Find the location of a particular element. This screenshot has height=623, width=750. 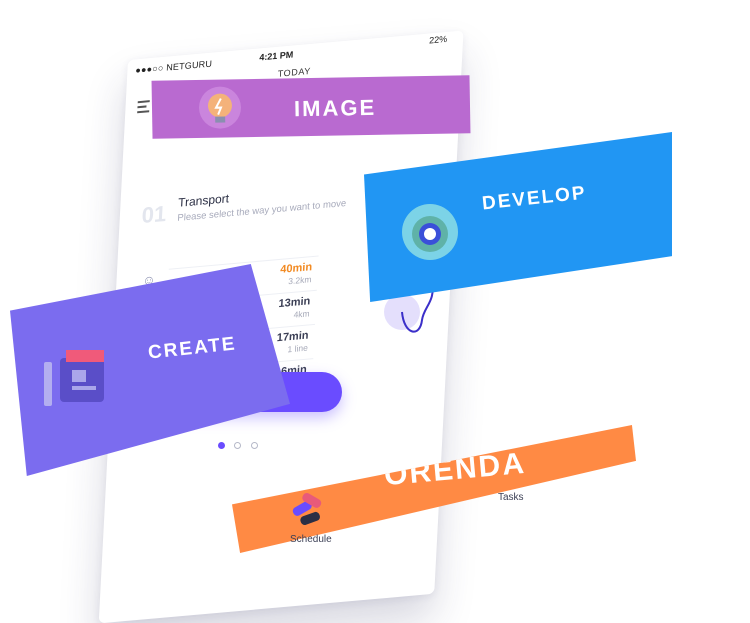

store-icon is located at coordinates (74, 378).